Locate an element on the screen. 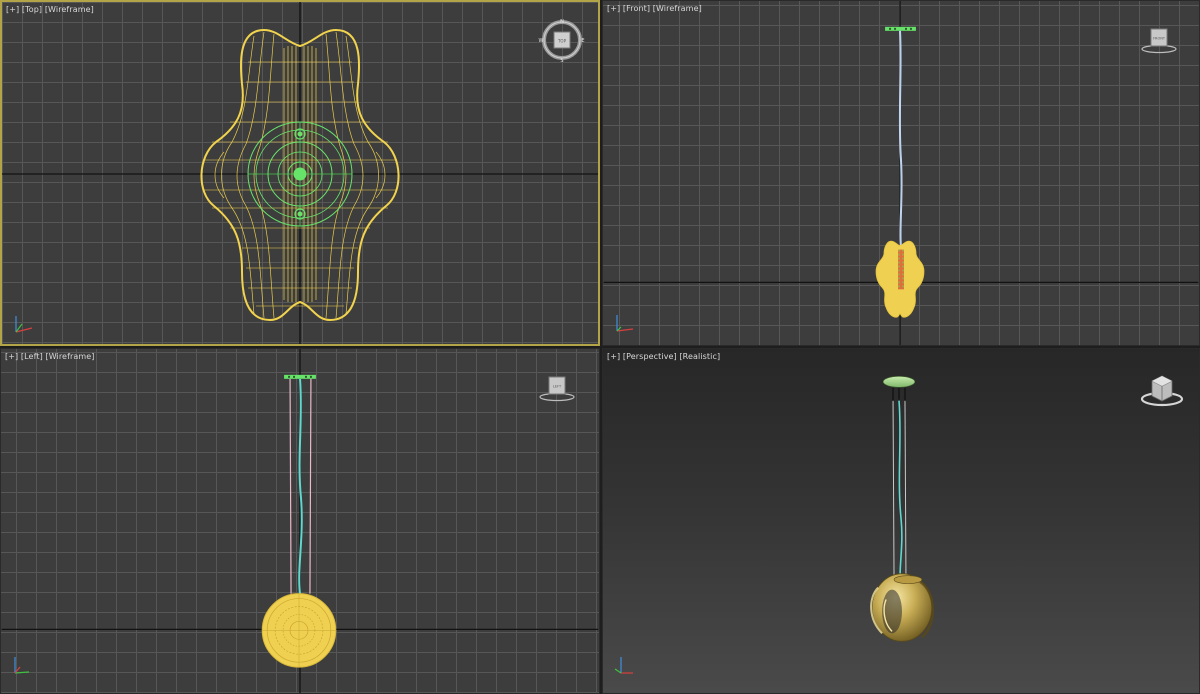 This screenshot has width=1200, height=694. viewport-label-perspective: [+] [Perspective] [Realistic] is located at coordinates (663, 356).